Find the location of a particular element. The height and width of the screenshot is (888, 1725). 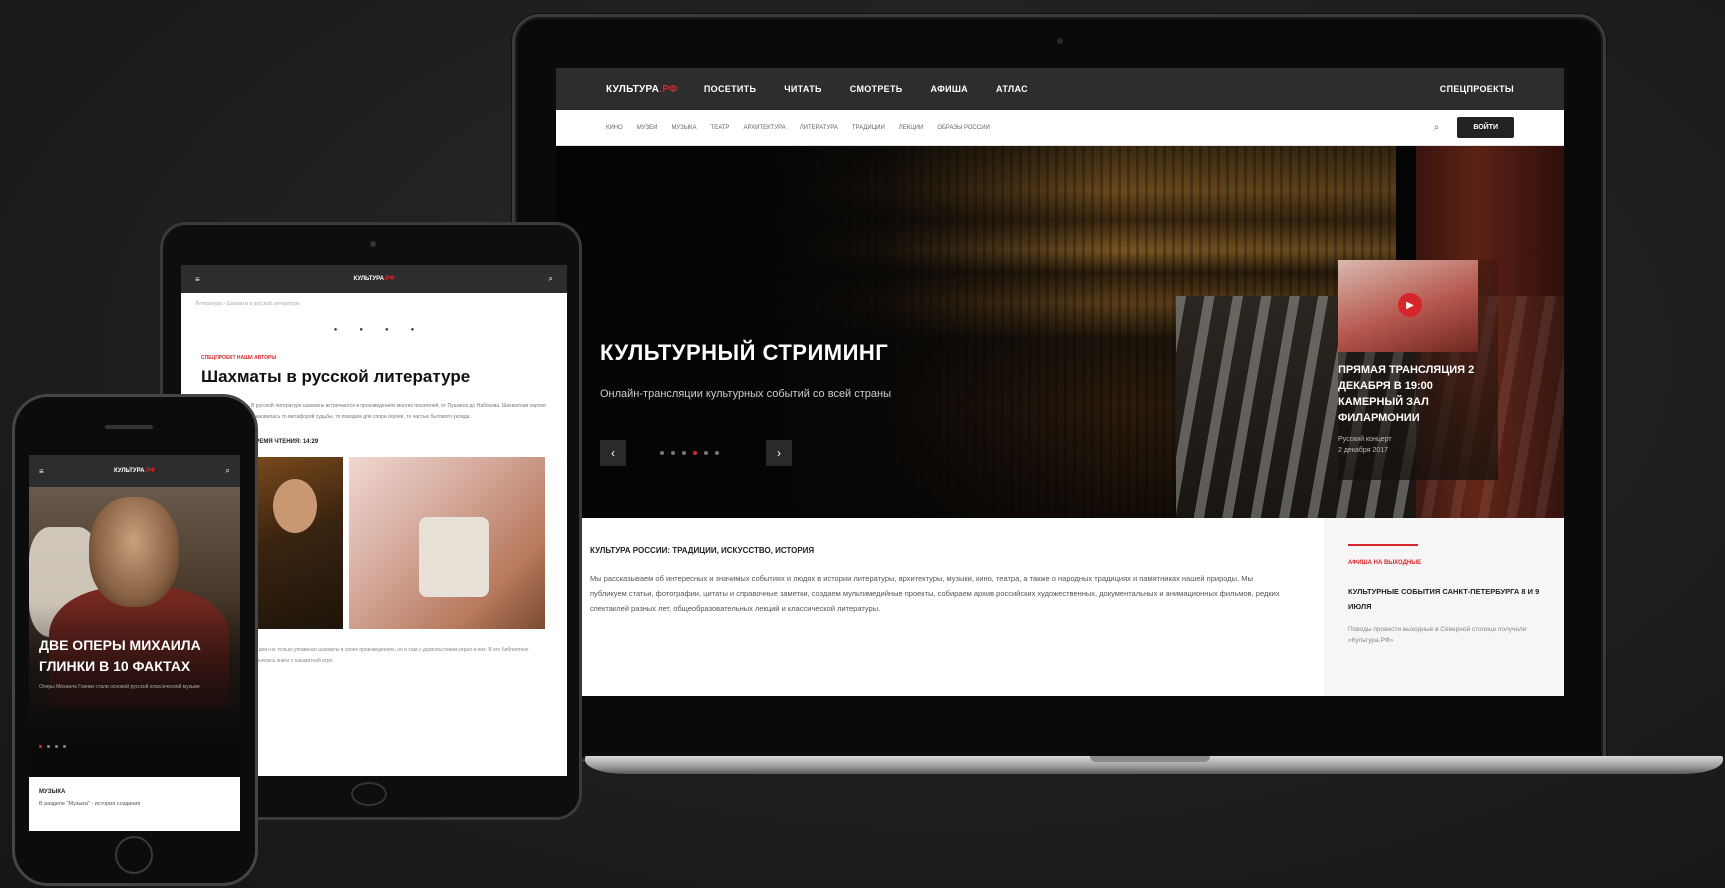

phone-section-kicker: МУЗЫКА is located at coordinates (52, 792).